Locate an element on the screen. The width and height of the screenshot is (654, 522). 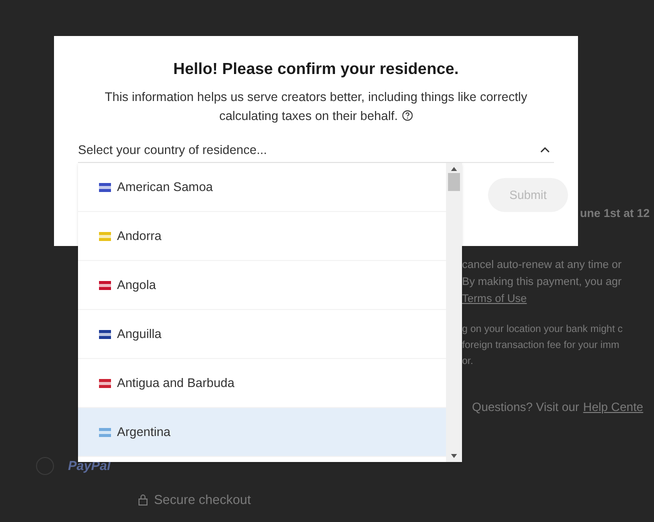
scrollbar-thumb is located at coordinates (454, 181).